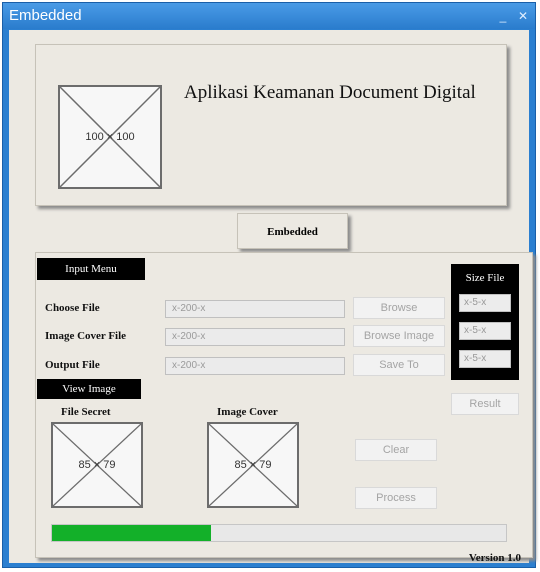 The image size is (540, 572). What do you see at coordinates (485, 331) in the screenshot?
I see `size-field-image-cover: x-5-x` at bounding box center [485, 331].